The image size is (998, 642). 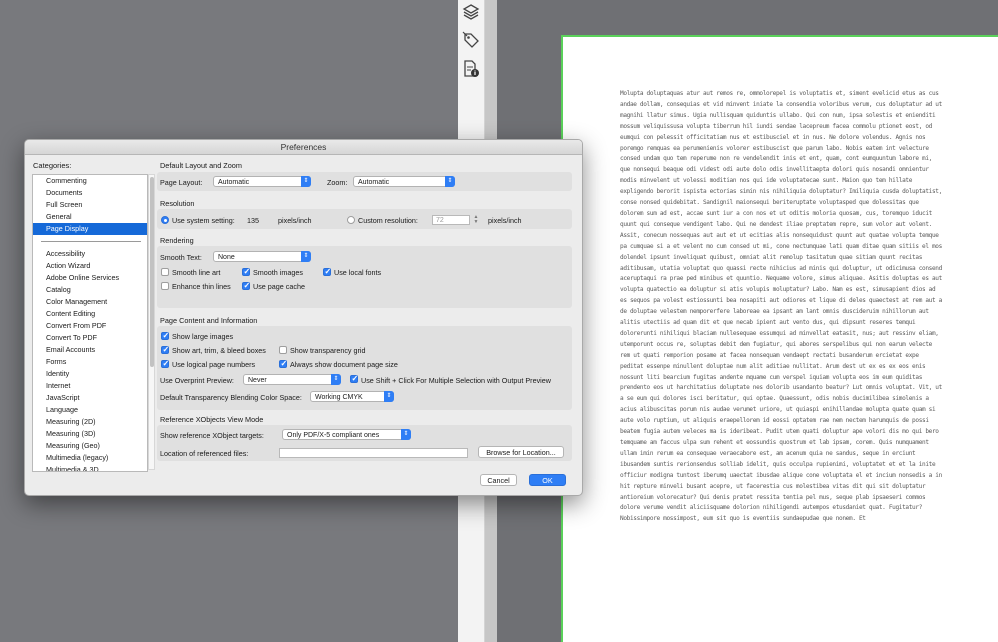 What do you see at coordinates (226, 257) in the screenshot?
I see `smooth-text-value: None` at bounding box center [226, 257].